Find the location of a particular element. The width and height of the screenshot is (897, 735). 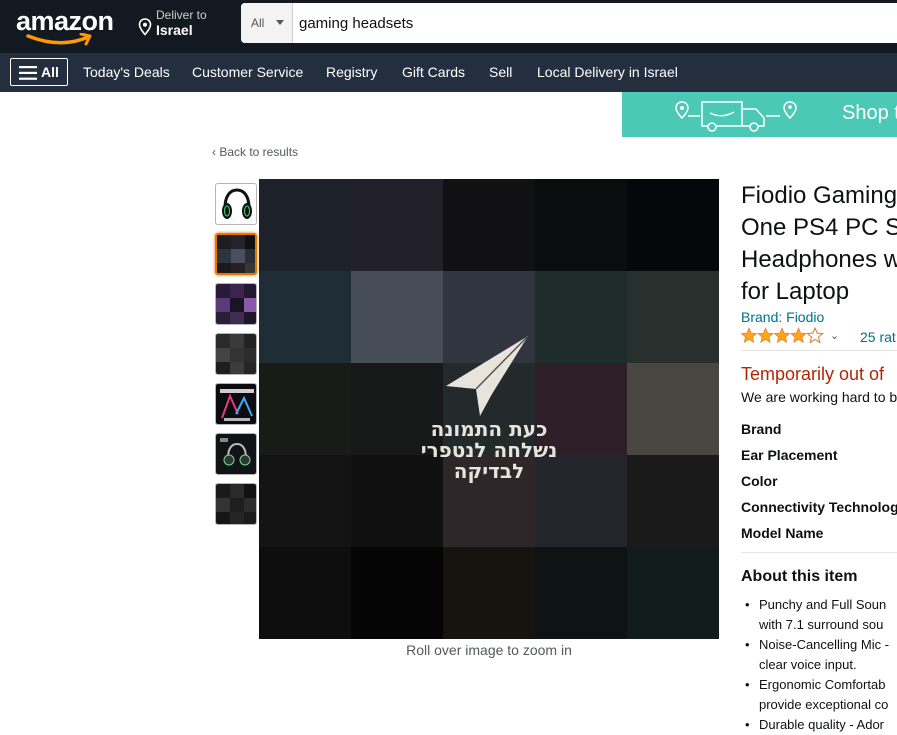

bullet-line: Punchy and Full Soun is located at coordinates (823, 604).